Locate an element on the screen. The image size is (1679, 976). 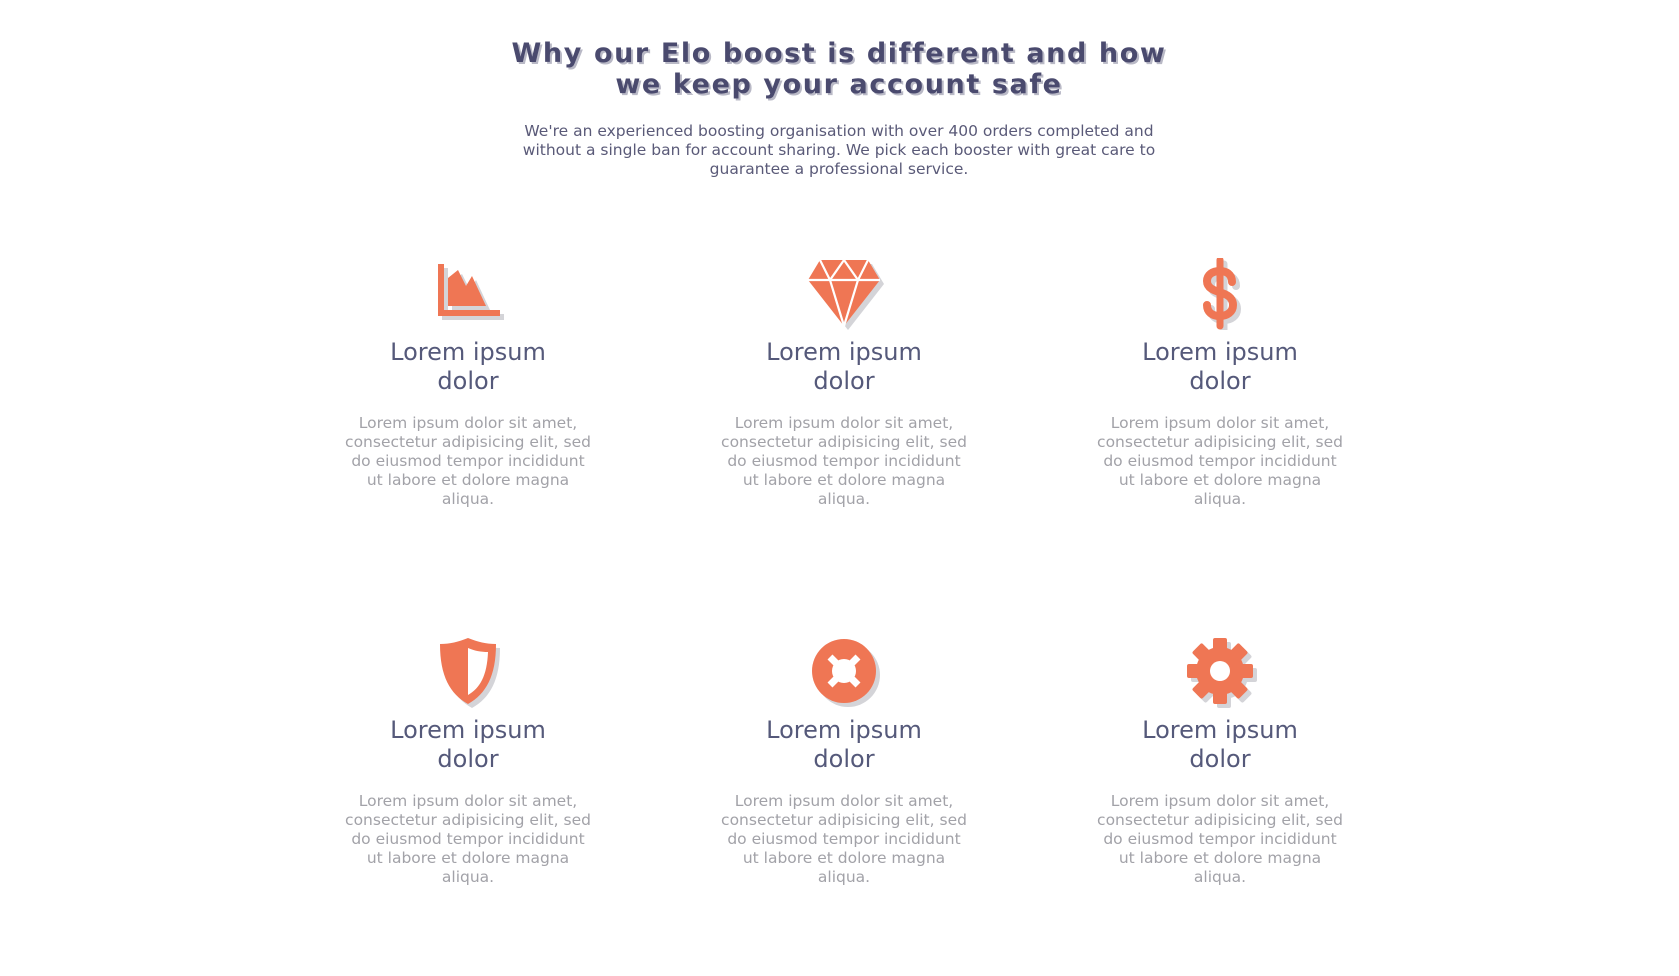
dollar-icon is located at coordinates (1222, 294).